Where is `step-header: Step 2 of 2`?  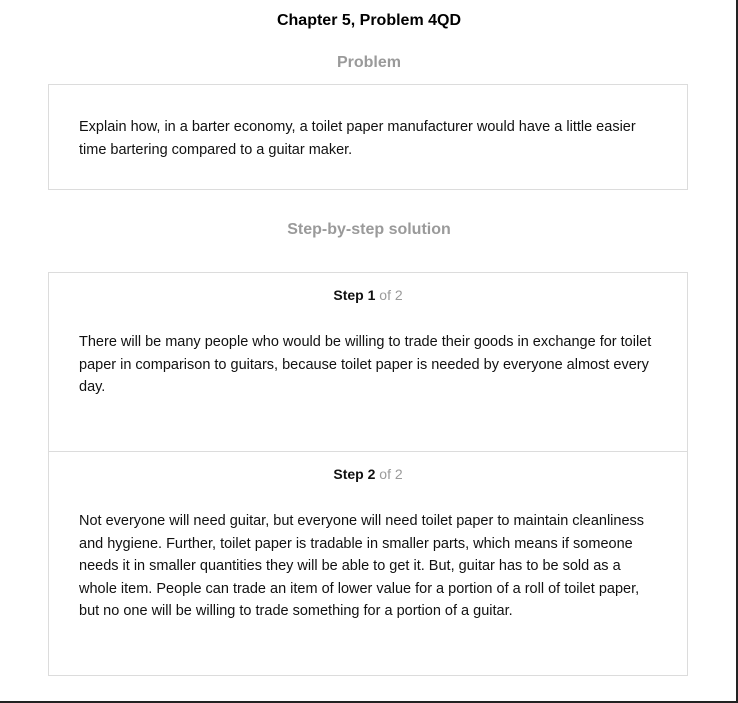
step-header: Step 2 of 2 is located at coordinates (368, 474).